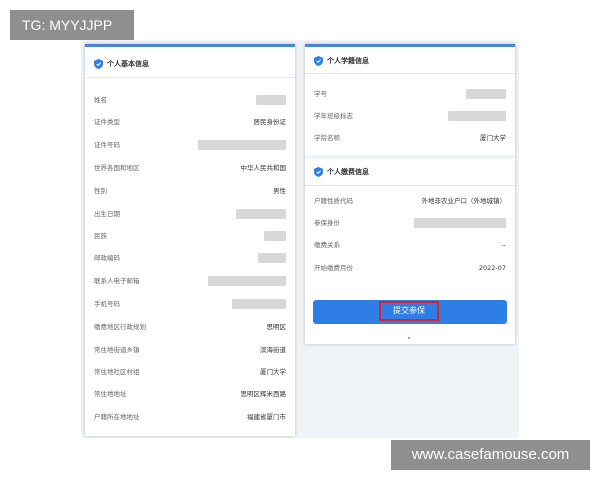  I want to click on info-row-address: 常住地地址 思明区辉米西路, so click(190, 394).